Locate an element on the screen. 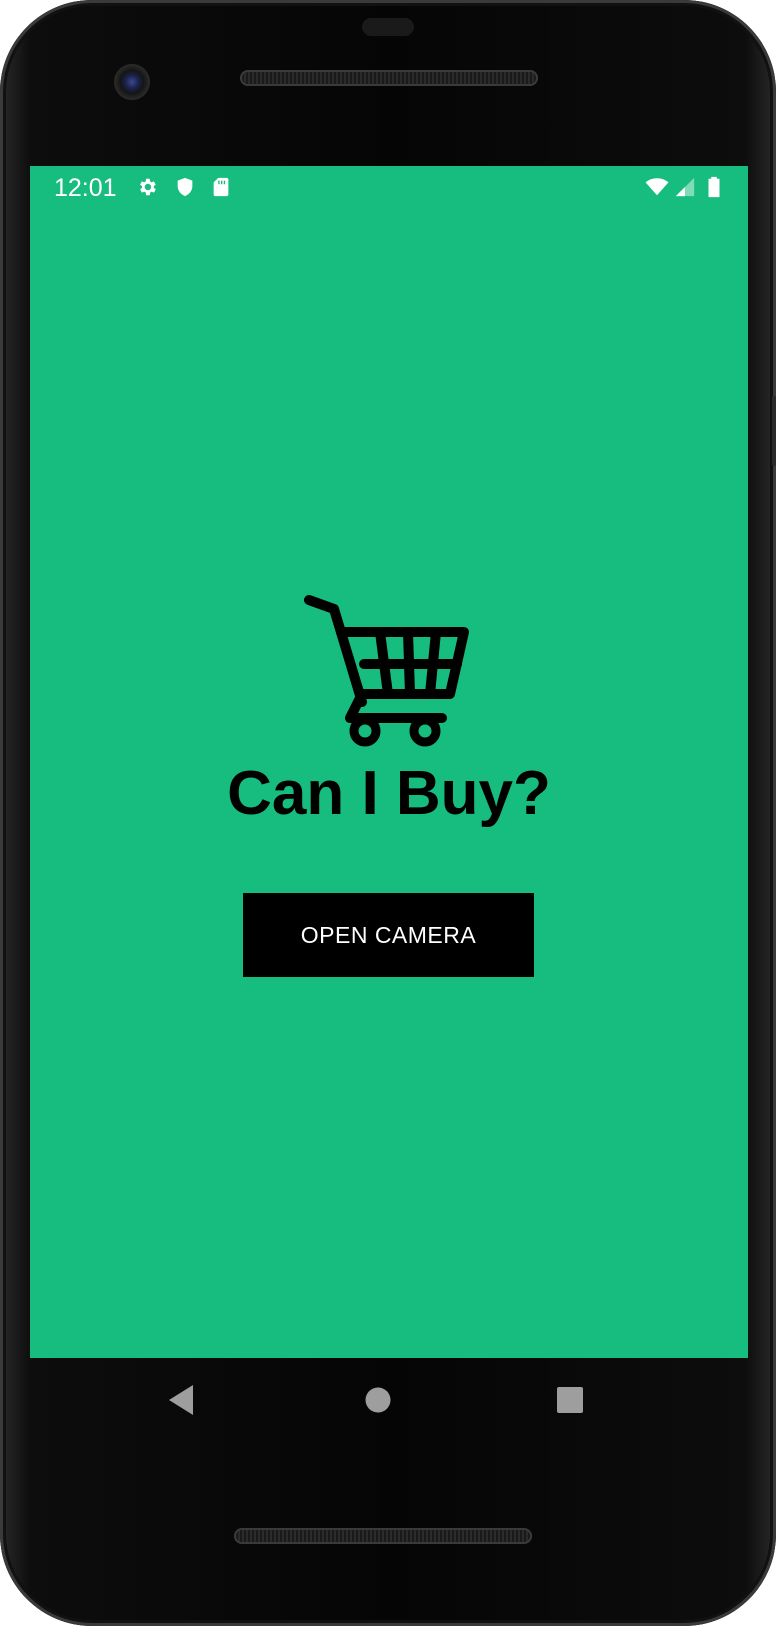 This screenshot has width=776, height=1626. home-button is located at coordinates (378, 1400).